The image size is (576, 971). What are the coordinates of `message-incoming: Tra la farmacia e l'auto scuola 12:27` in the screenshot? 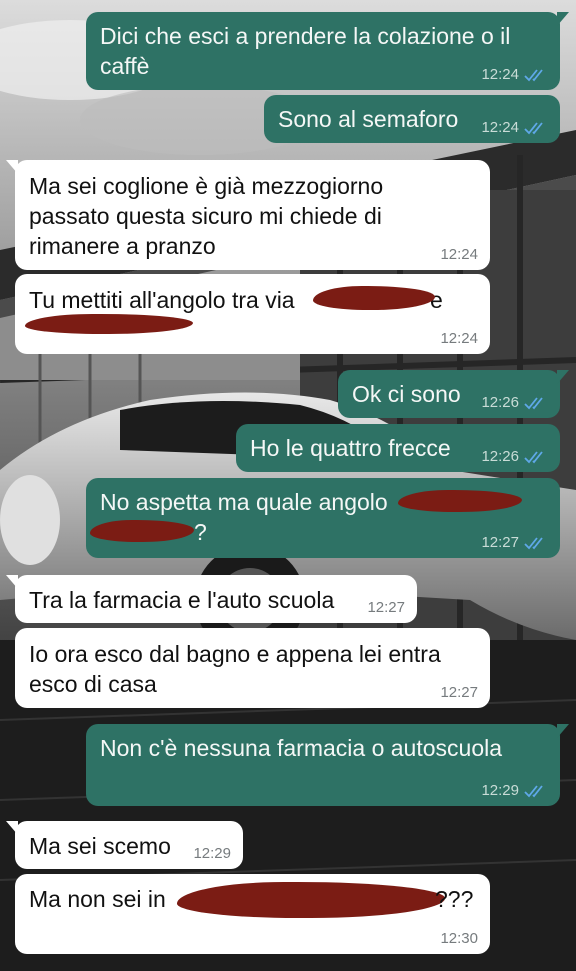 It's located at (211, 599).